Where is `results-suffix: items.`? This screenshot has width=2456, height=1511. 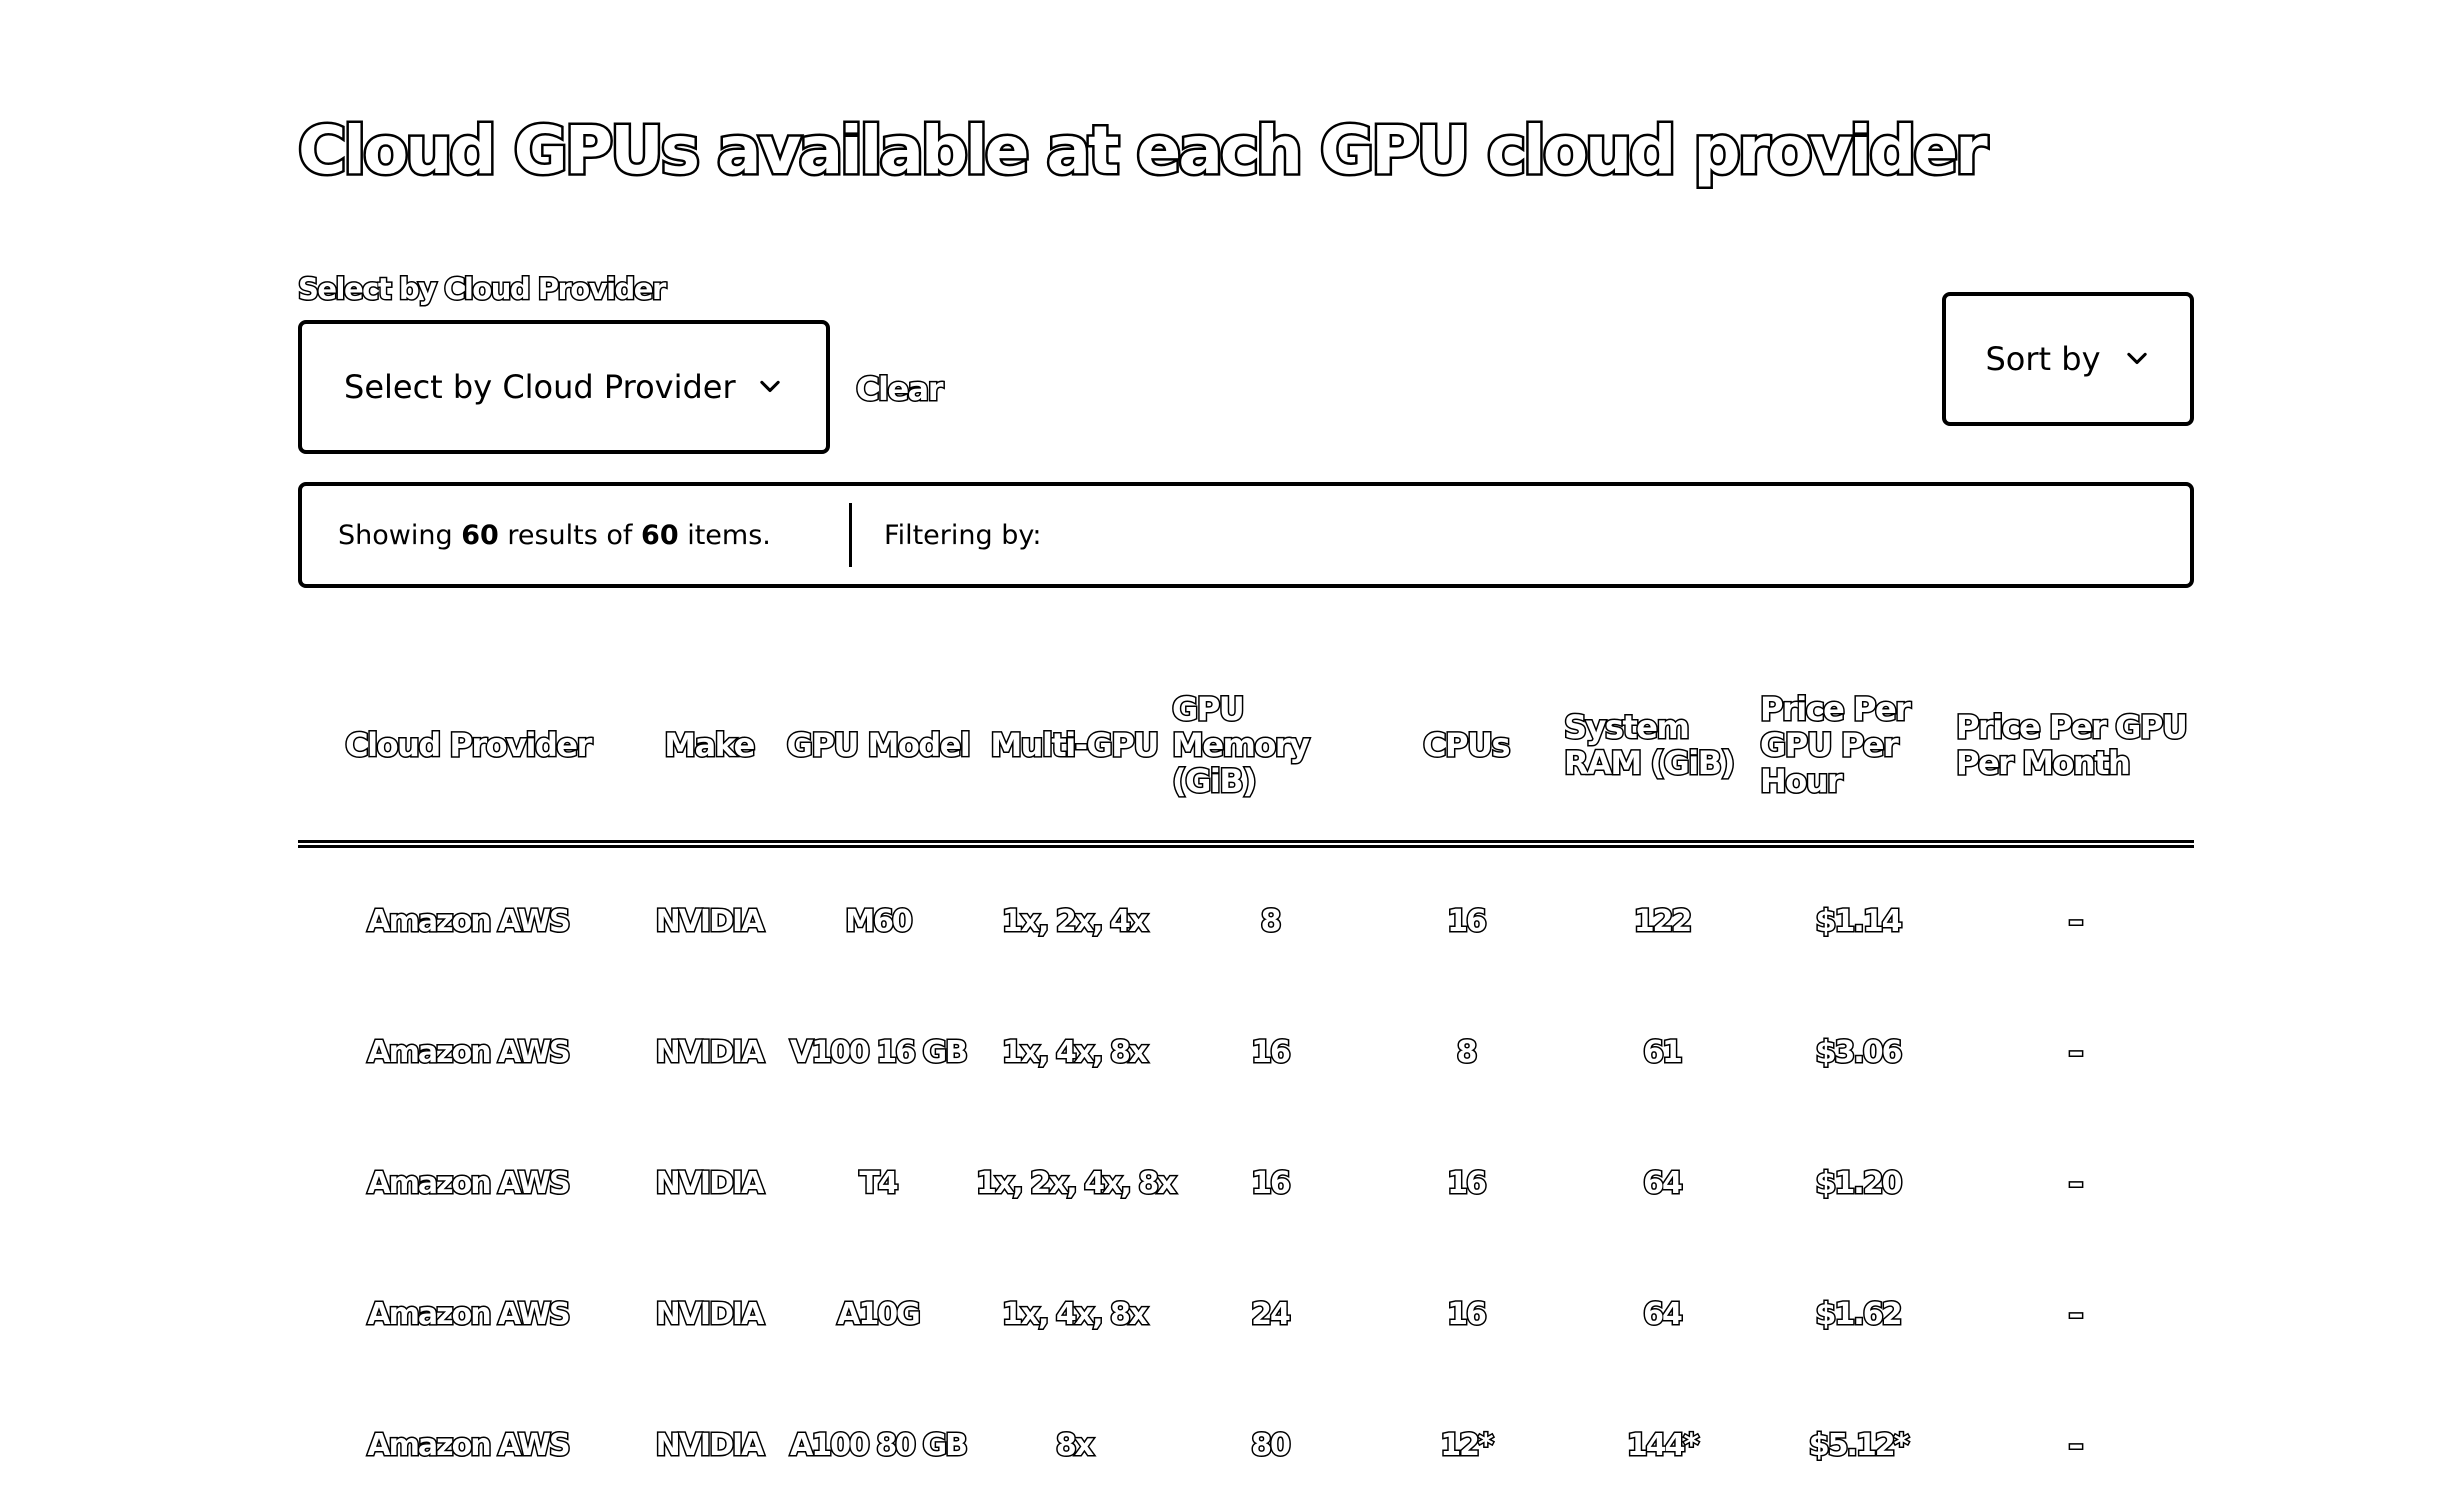
results-suffix: items. is located at coordinates (729, 535).